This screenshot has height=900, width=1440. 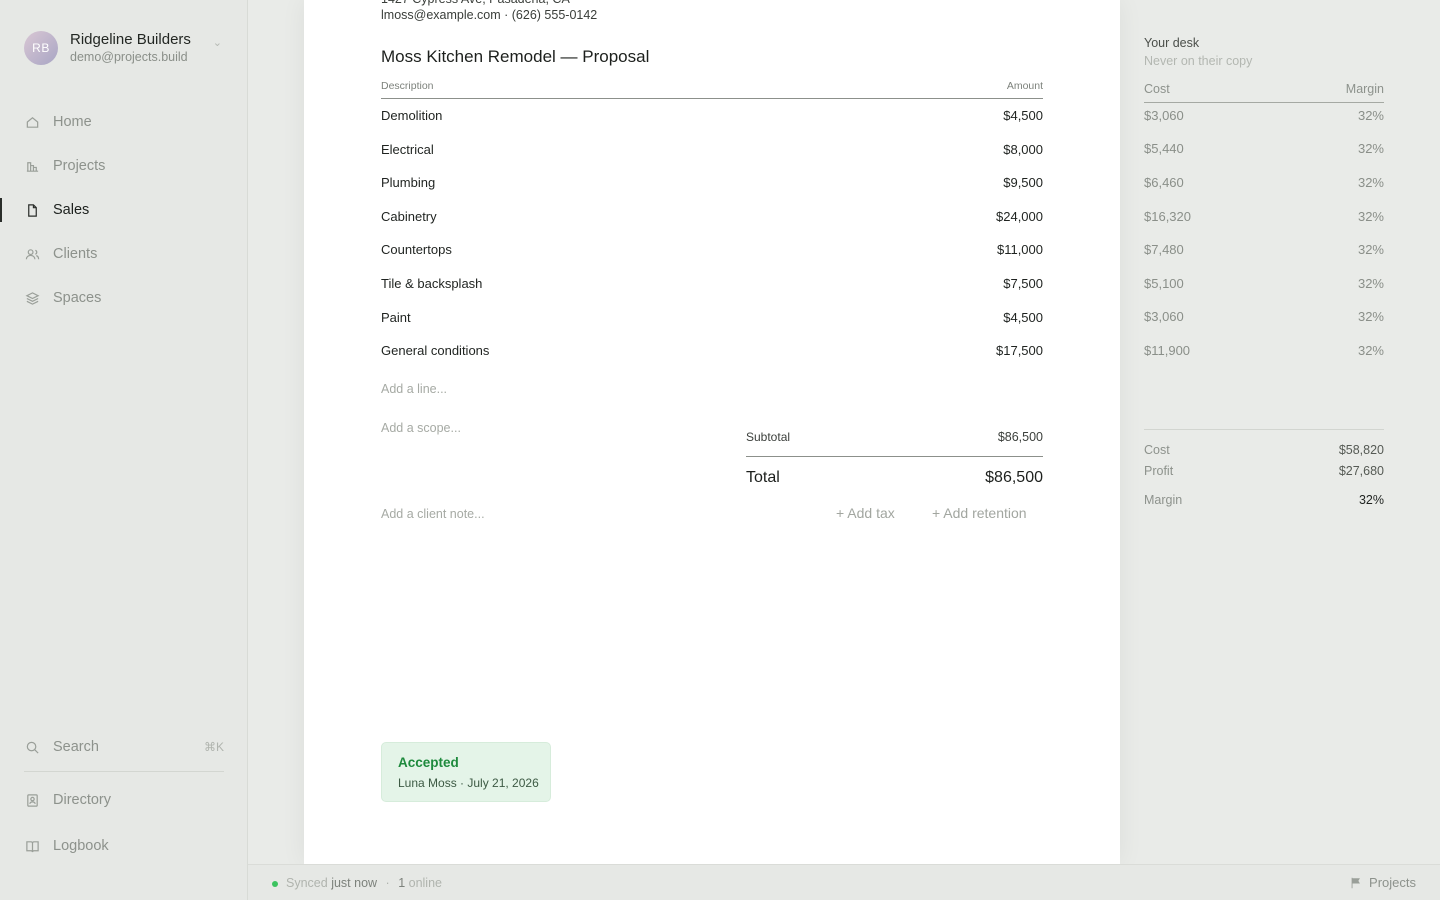 I want to click on line-item-row: Countertops $11,000, so click(x=712, y=252).